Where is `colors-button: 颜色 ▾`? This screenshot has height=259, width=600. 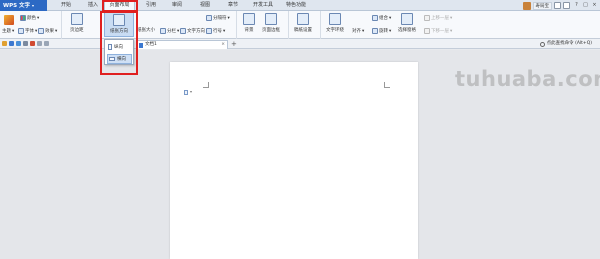 colors-button: 颜色 ▾ is located at coordinates (29, 18).